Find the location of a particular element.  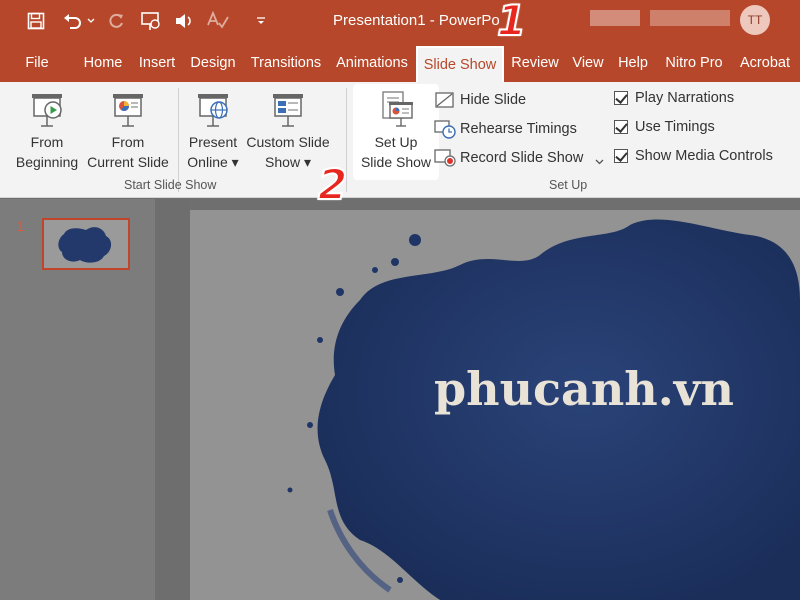

account-name-blur is located at coordinates (615, 18).